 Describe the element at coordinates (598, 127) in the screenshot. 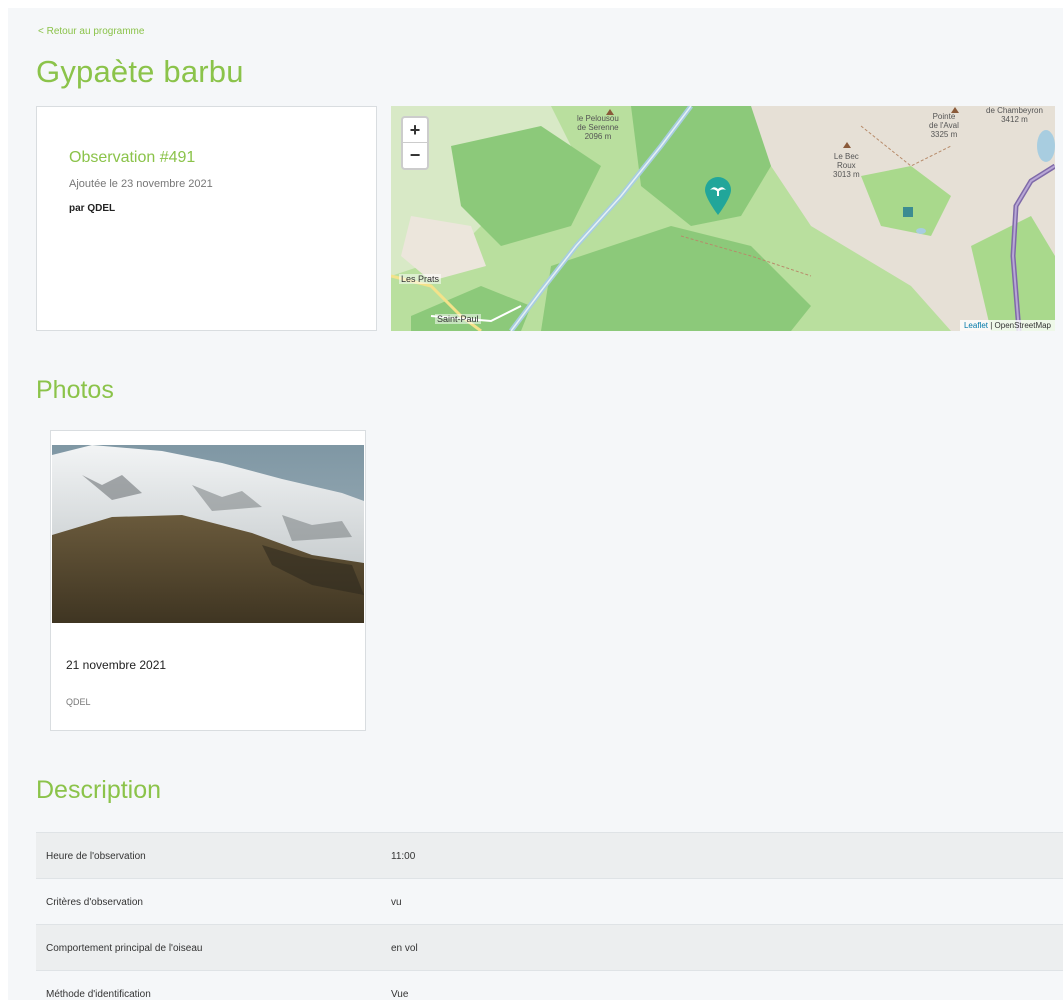

I see `map-peak-label: le Pelousou de Serenne 2096 m` at that location.